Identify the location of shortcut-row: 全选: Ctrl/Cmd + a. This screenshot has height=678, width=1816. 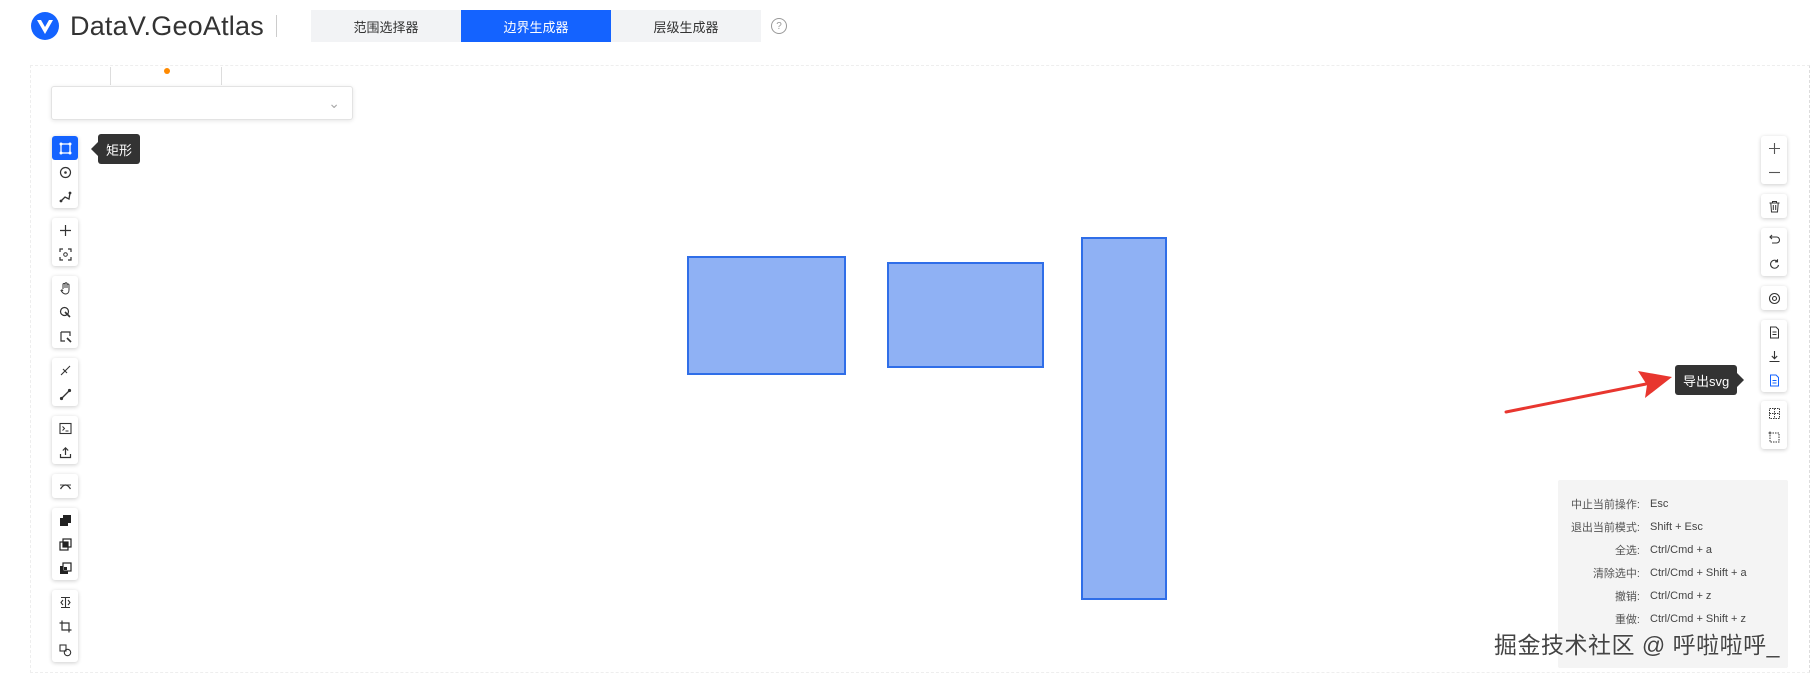
(1673, 549).